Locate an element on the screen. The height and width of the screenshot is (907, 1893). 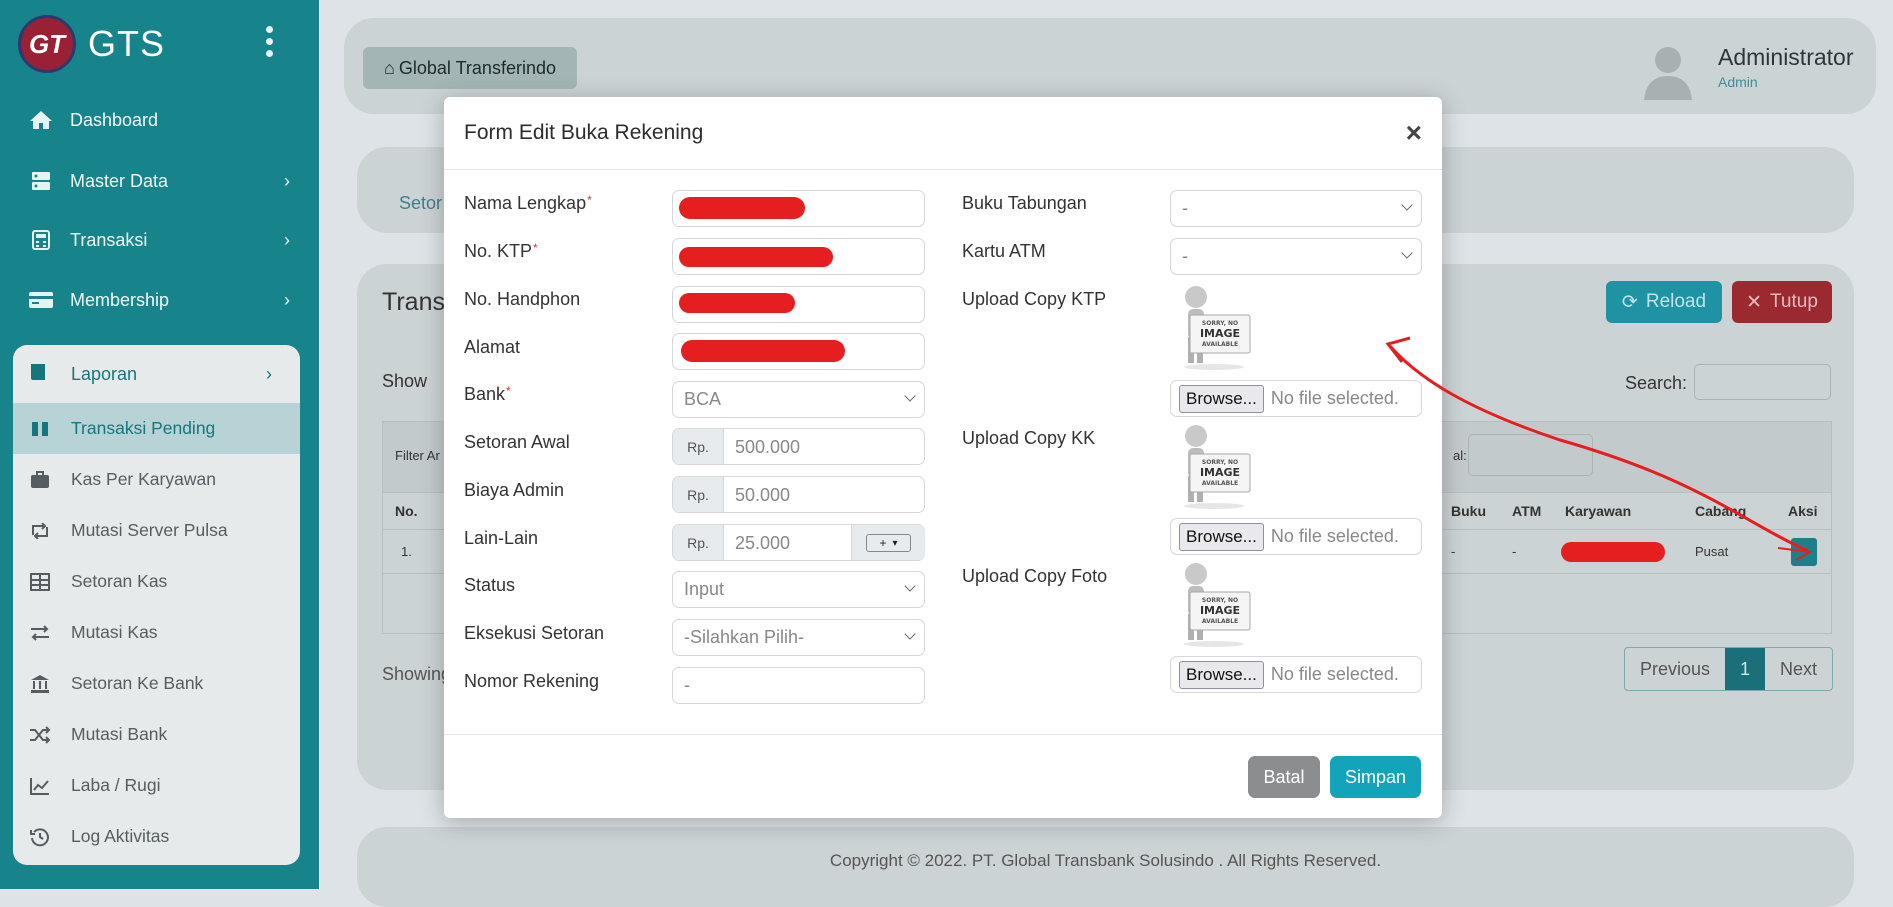
ktp-file-input: Browse... No file selected. is located at coordinates (1296, 398).